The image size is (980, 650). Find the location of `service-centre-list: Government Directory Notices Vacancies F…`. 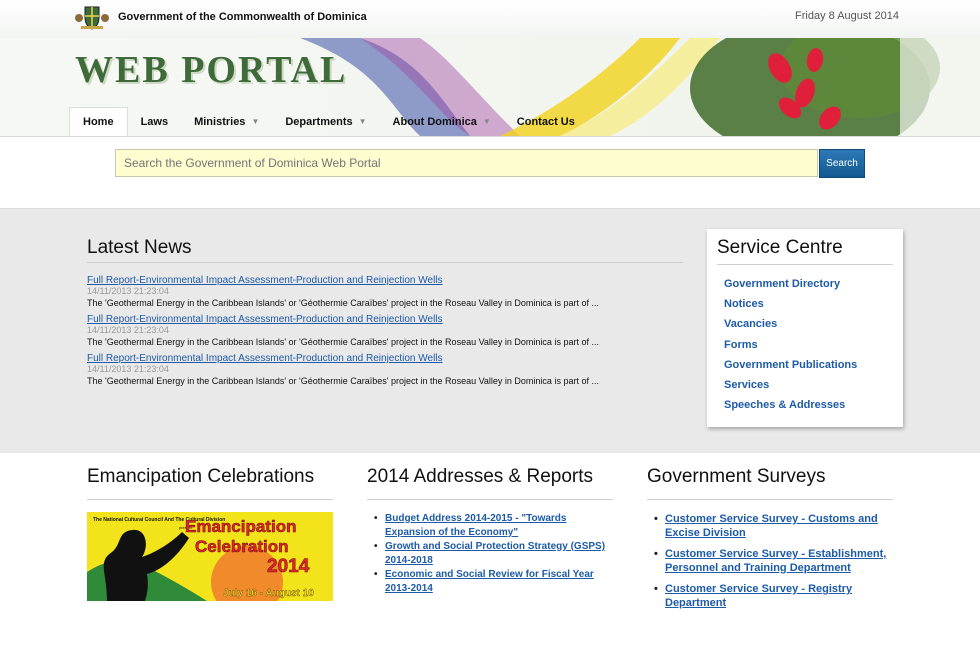

service-centre-list: Government Directory Notices Vacancies F… is located at coordinates (813, 344).